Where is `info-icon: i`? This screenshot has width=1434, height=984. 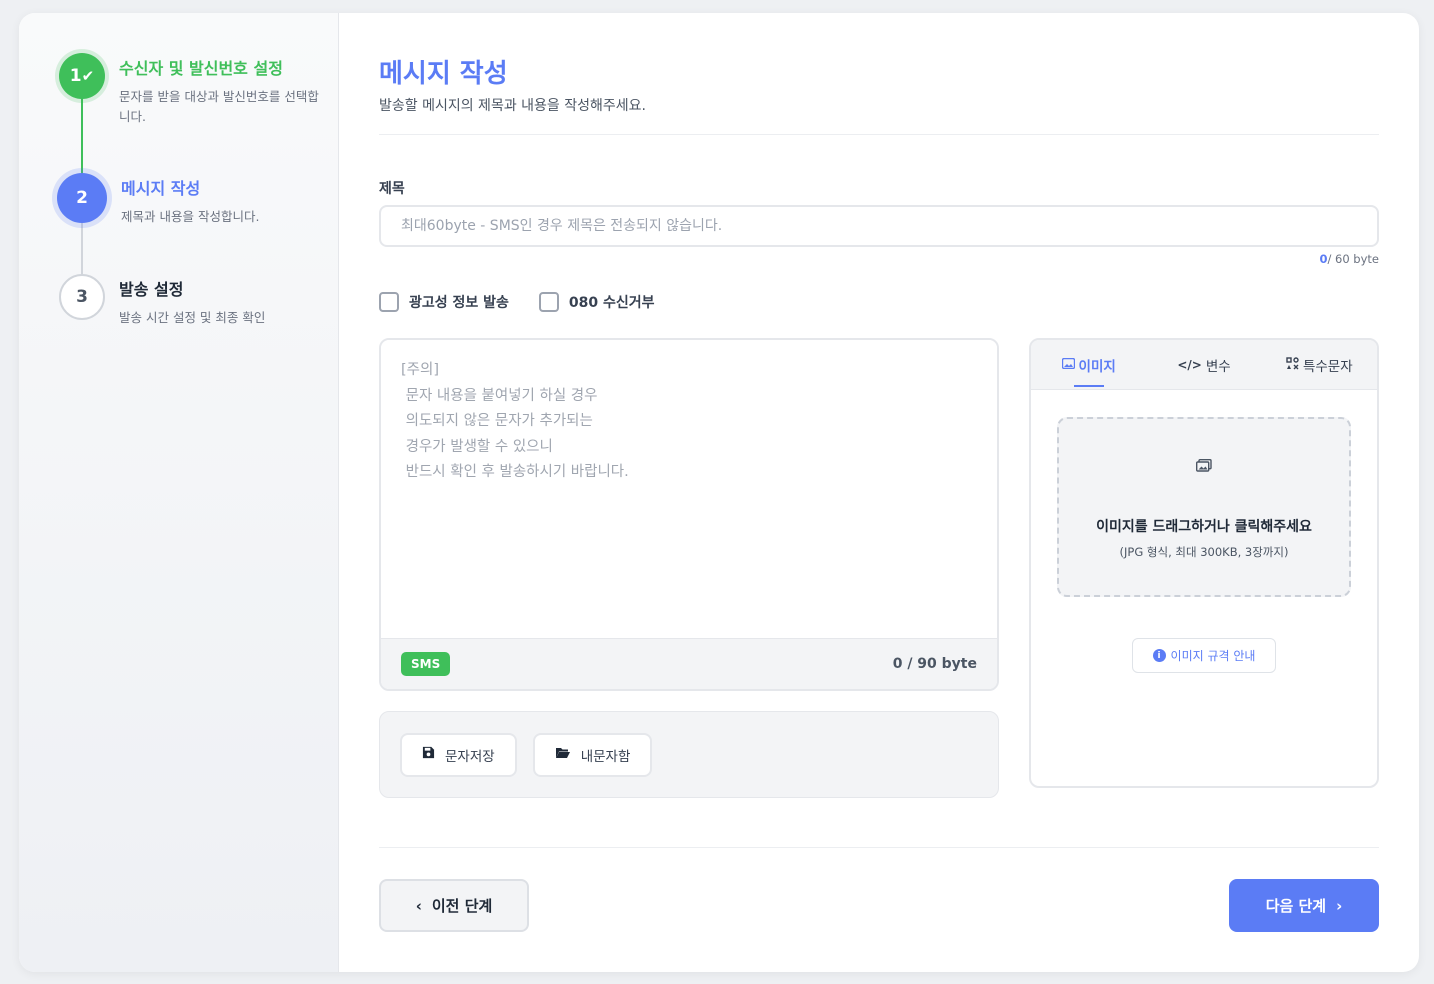
info-icon: i is located at coordinates (1159, 655).